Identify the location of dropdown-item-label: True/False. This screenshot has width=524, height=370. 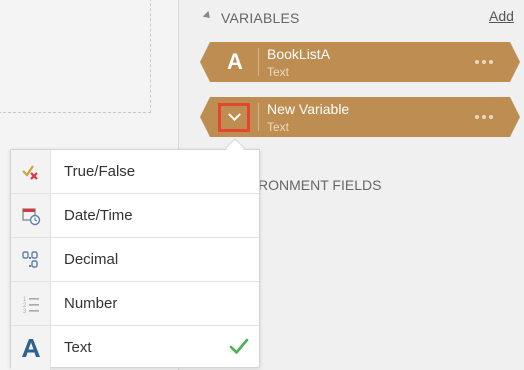
(100, 171).